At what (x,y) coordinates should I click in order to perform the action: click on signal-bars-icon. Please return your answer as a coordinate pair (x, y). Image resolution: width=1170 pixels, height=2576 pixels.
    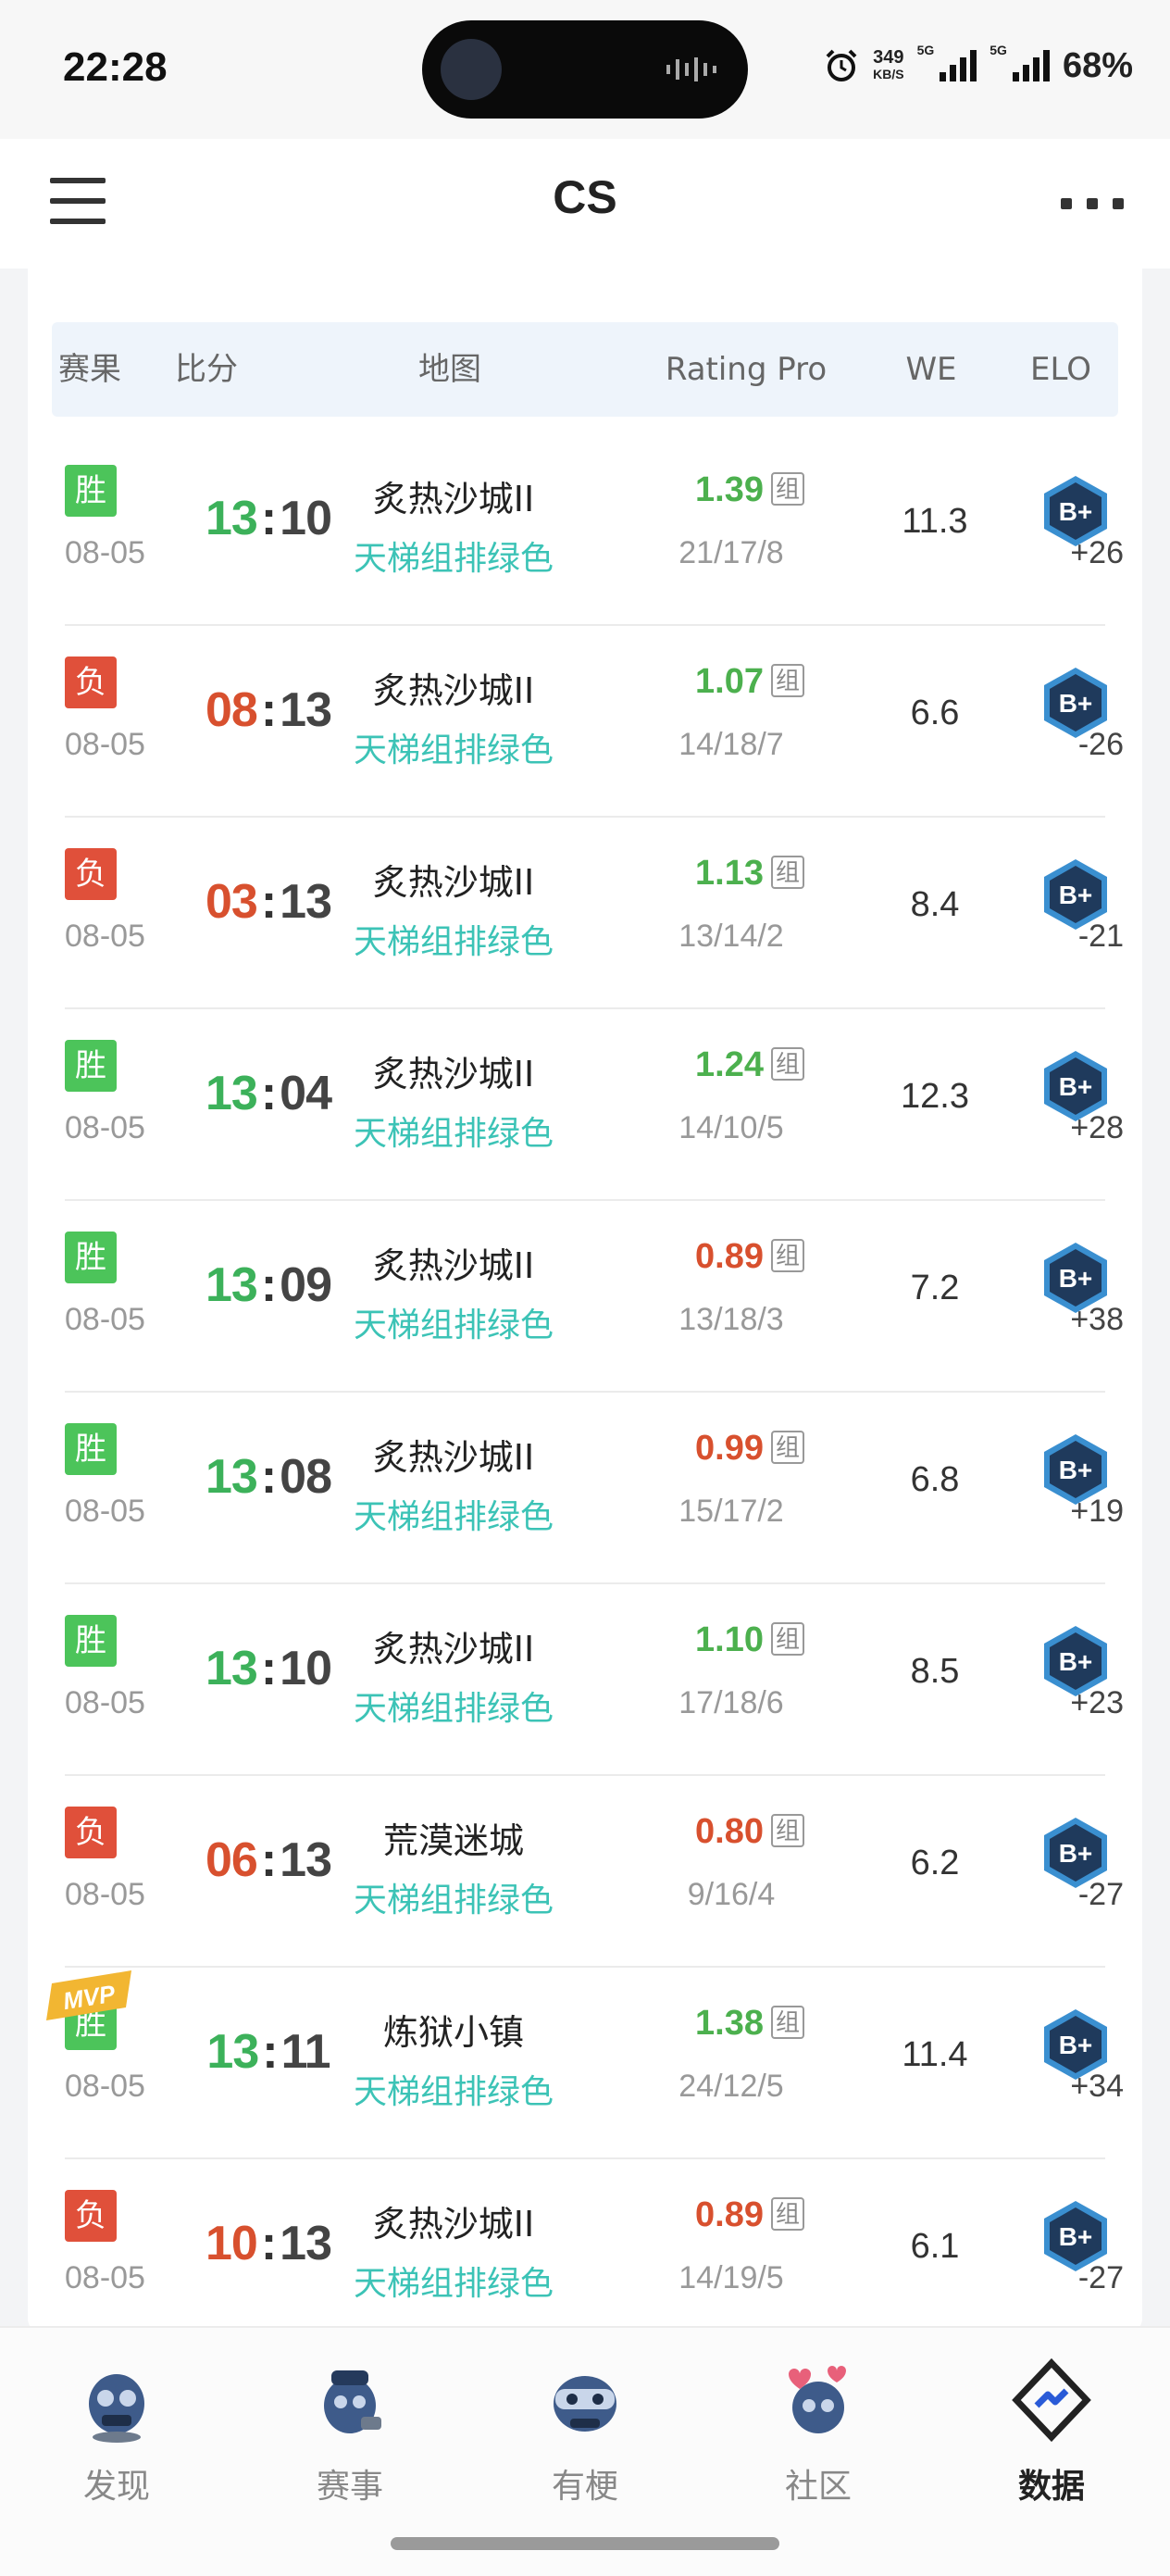
    Looking at the image, I should click on (958, 66).